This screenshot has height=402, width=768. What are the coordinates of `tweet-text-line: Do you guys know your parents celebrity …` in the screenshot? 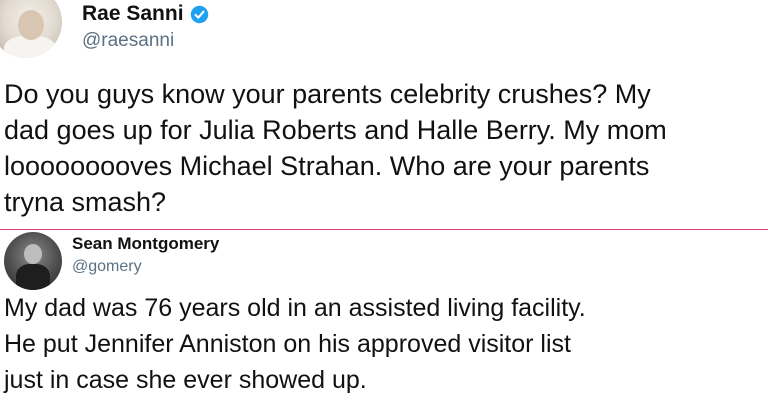 It's located at (327, 94).